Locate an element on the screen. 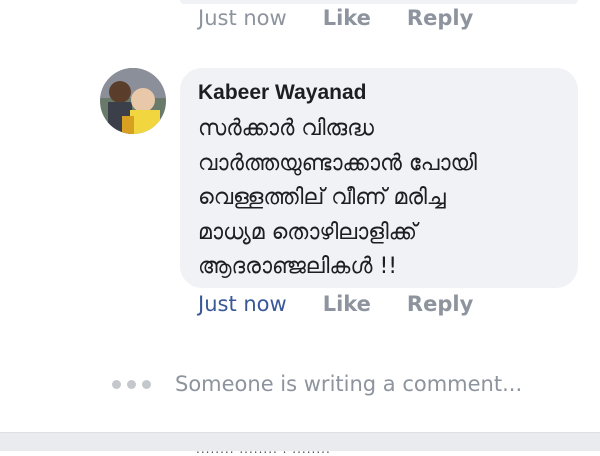 Image resolution: width=600 pixels, height=456 pixels. like-button: Like is located at coordinates (347, 304).